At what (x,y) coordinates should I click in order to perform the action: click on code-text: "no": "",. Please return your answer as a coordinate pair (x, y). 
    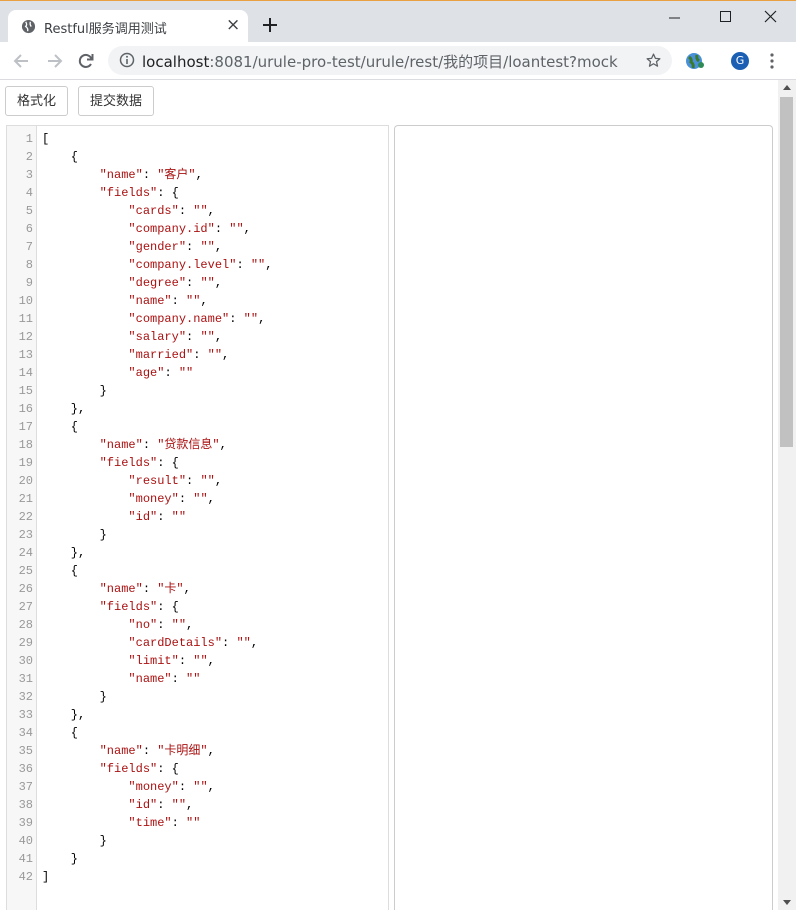
    Looking at the image, I should click on (161, 625).